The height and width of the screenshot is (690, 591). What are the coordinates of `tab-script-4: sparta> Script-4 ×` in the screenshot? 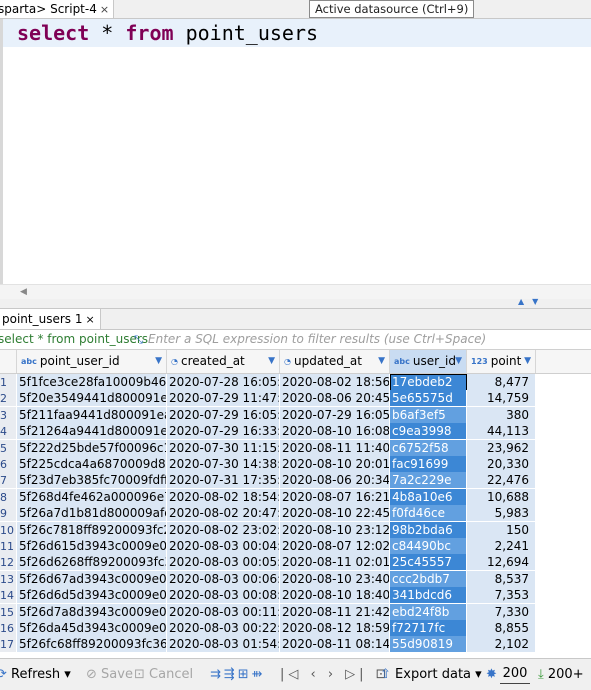 It's located at (57, 9).